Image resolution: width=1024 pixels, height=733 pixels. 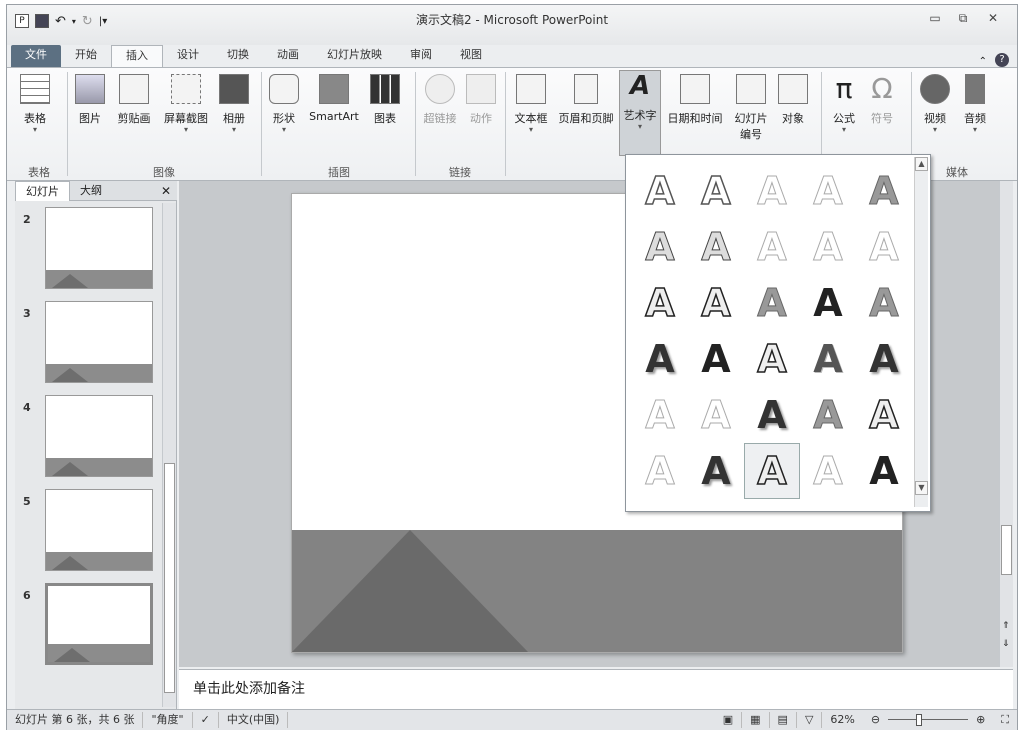 What do you see at coordinates (921, 488) in the screenshot?
I see `scroll-down-icon: ▼` at bounding box center [921, 488].